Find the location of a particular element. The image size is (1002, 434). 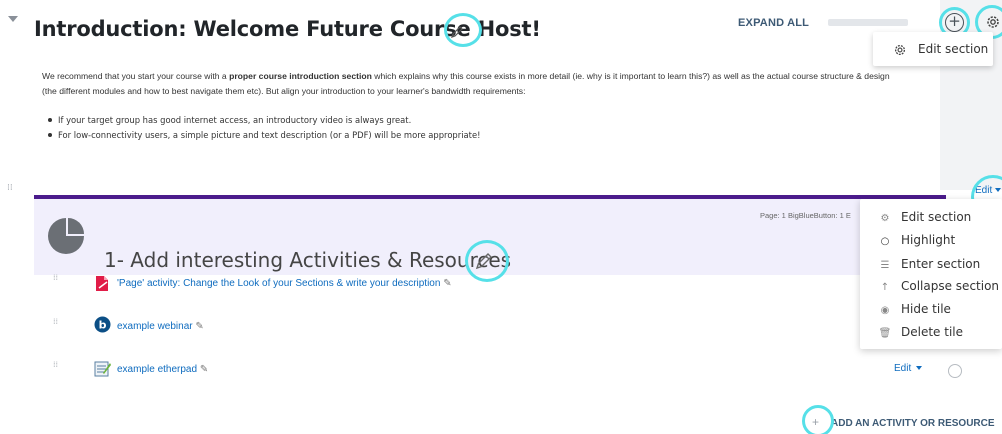

menu-item-collapse-section: ↑ Collapse section is located at coordinates (938, 286).